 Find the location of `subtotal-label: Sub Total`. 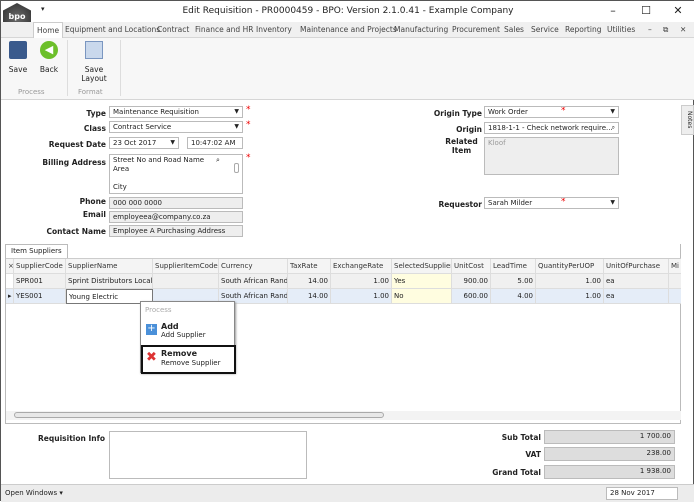

subtotal-label: Sub Total is located at coordinates (521, 437).